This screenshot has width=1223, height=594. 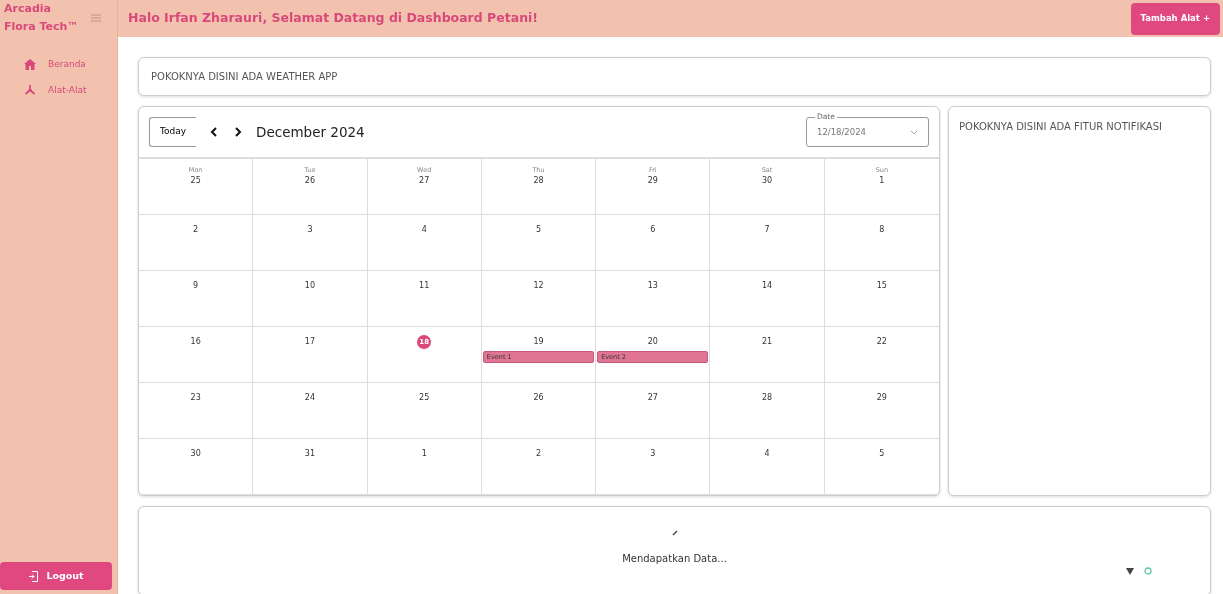 What do you see at coordinates (310, 132) in the screenshot?
I see `month-title: December 2024` at bounding box center [310, 132].